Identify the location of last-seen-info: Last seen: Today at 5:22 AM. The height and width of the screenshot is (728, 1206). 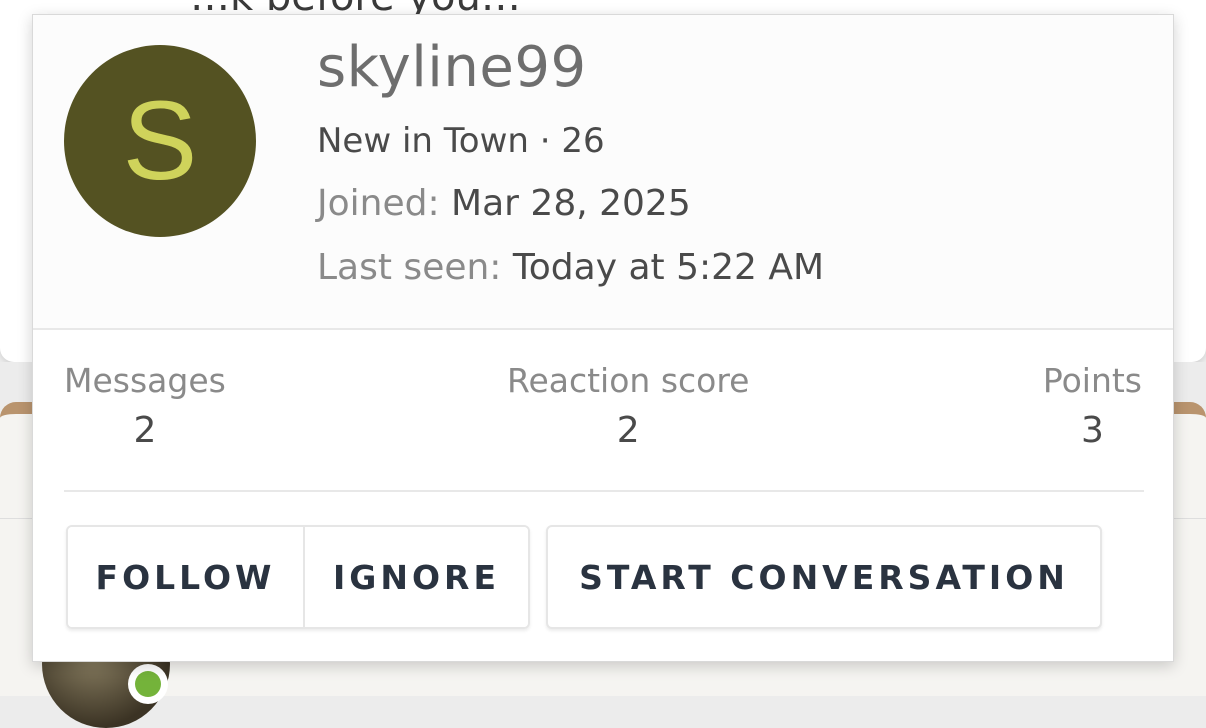
(570, 267).